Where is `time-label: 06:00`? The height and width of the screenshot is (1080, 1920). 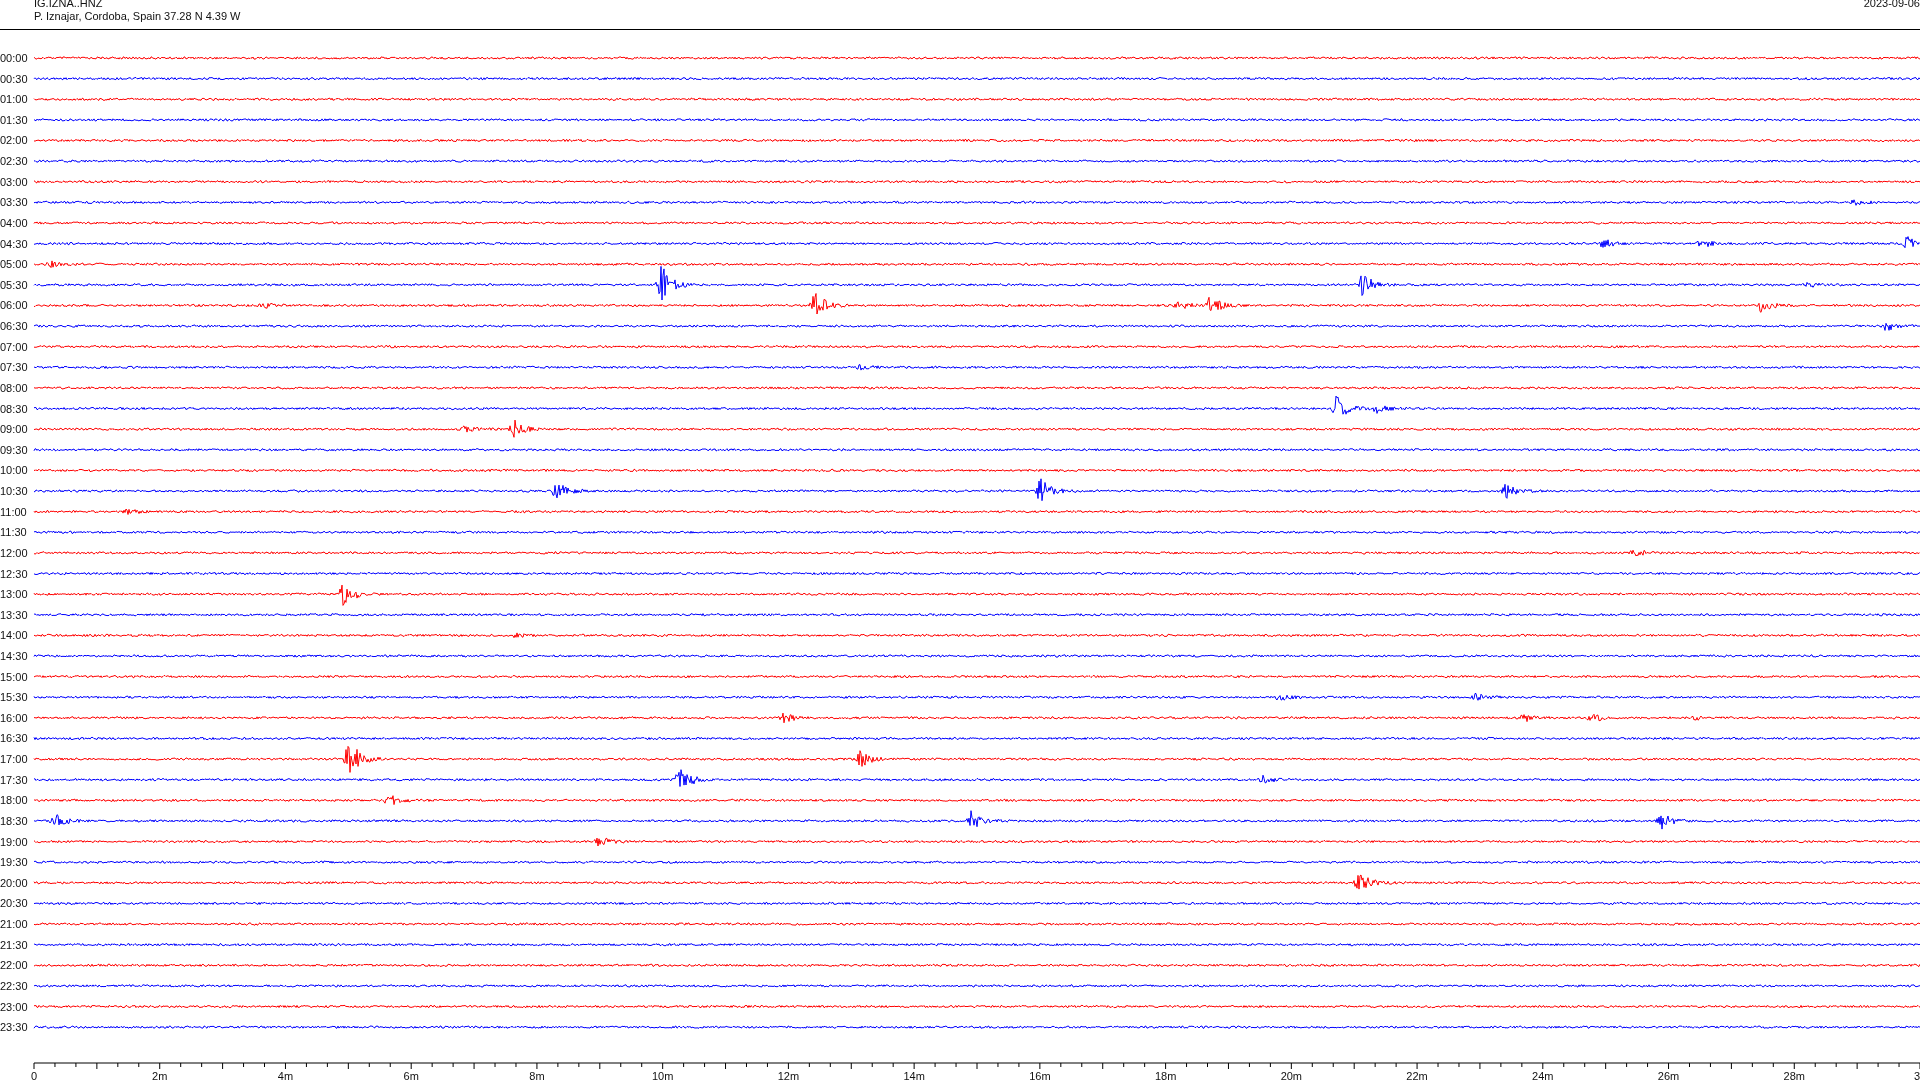 time-label: 06:00 is located at coordinates (14, 305).